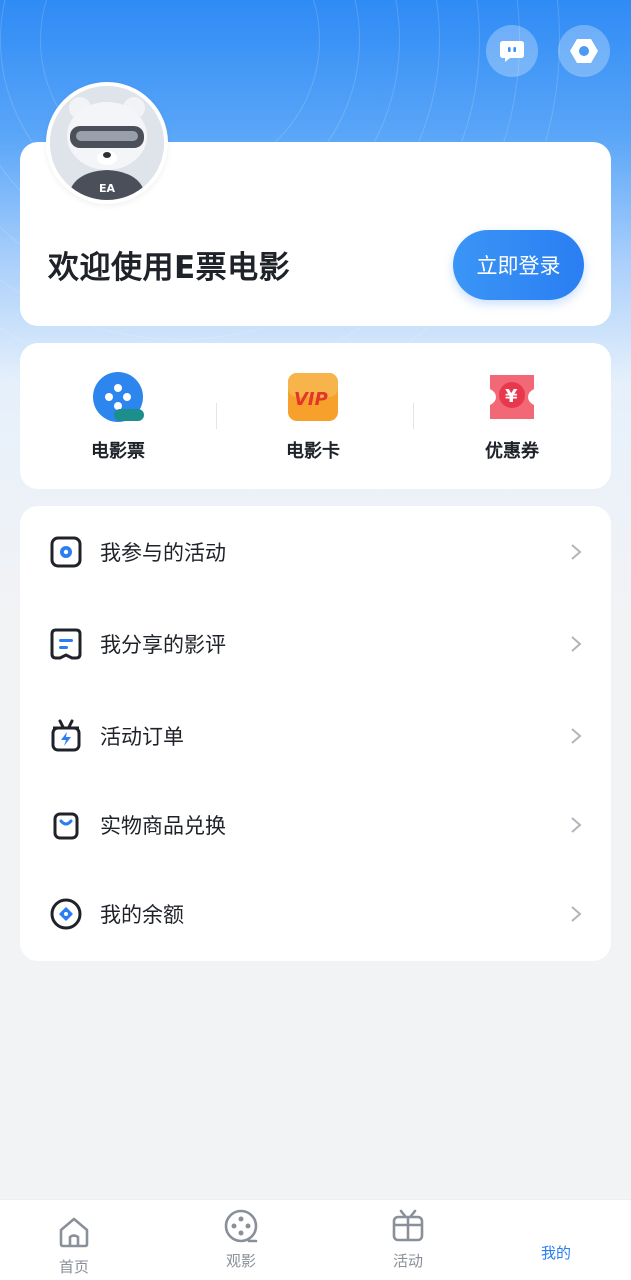 This screenshot has height=1280, width=631. I want to click on quick-item-vip-card: VIP 电影卡, so click(313, 417).